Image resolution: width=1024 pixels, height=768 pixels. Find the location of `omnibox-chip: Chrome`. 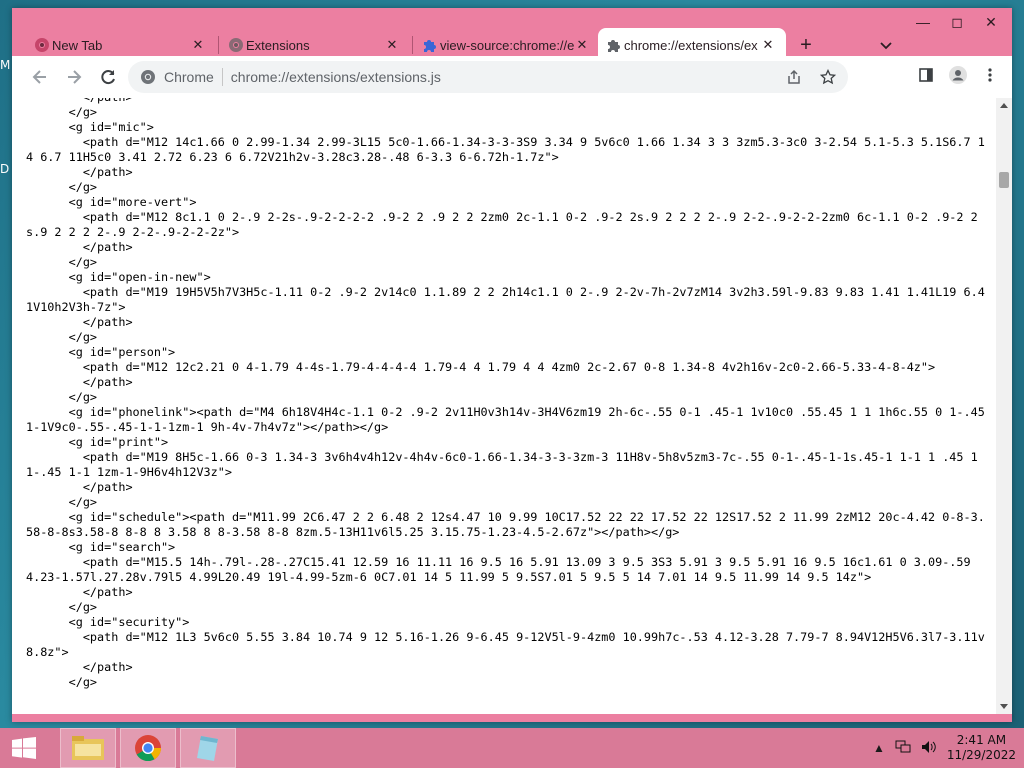

omnibox-chip: Chrome is located at coordinates (189, 77).